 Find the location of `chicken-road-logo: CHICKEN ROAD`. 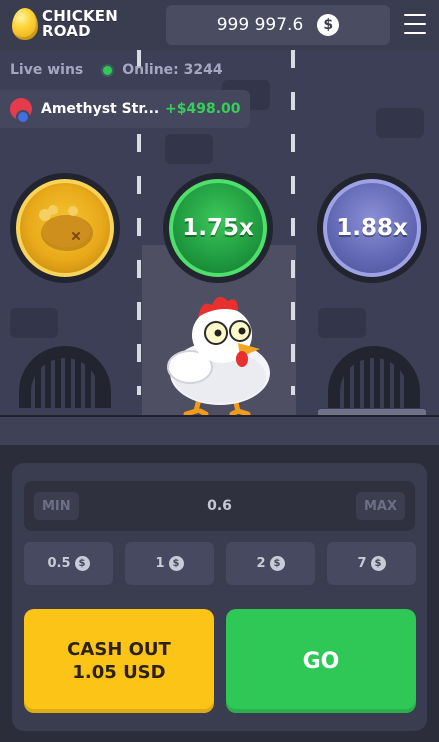

chicken-road-logo: CHICKEN ROAD is located at coordinates (65, 24).